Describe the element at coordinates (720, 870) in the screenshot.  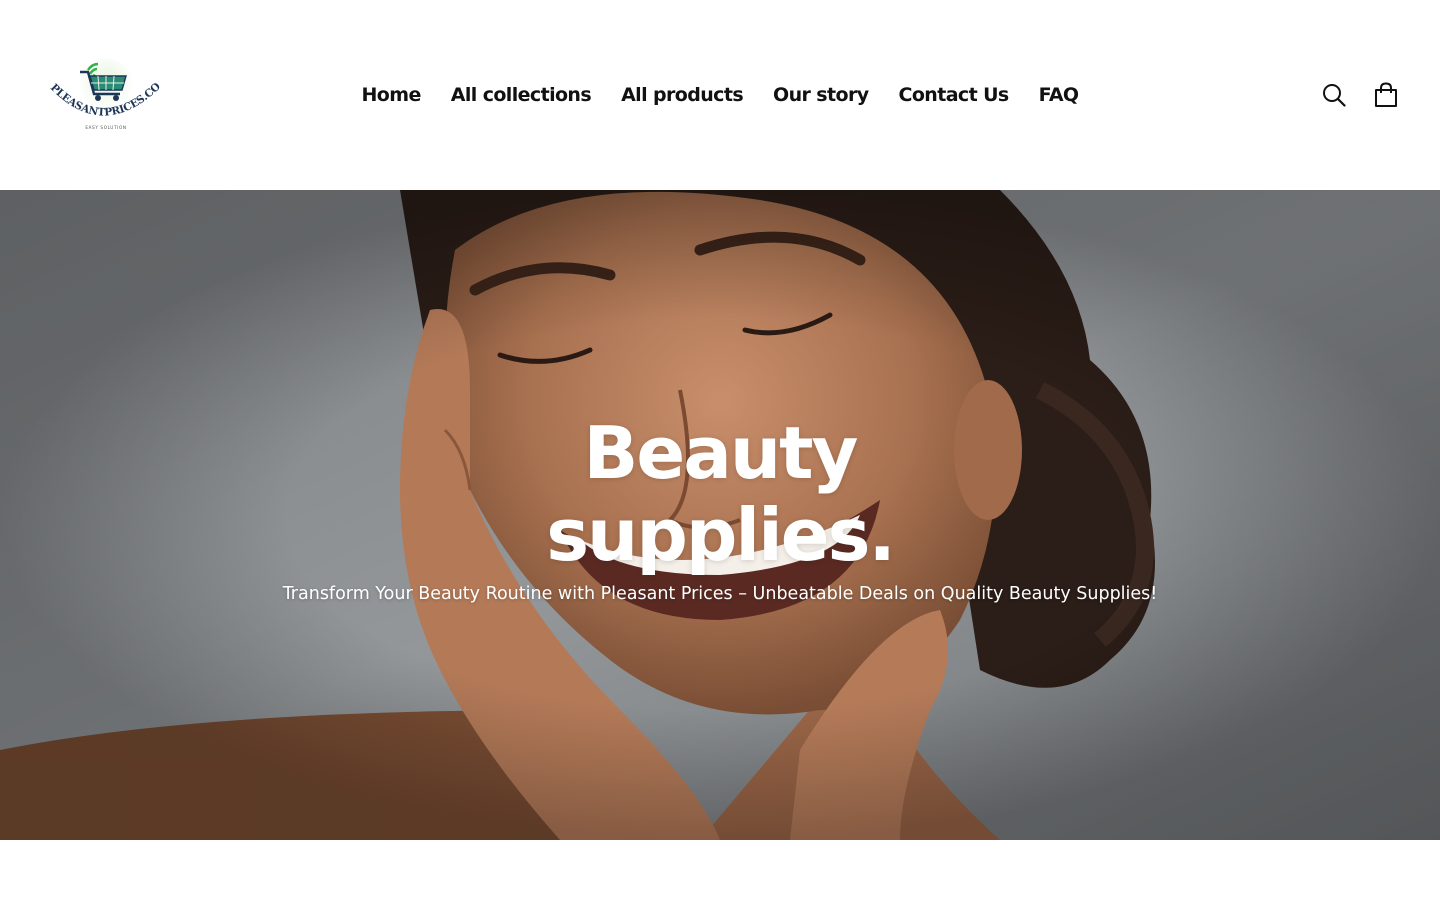
I see `page-section-below` at that location.